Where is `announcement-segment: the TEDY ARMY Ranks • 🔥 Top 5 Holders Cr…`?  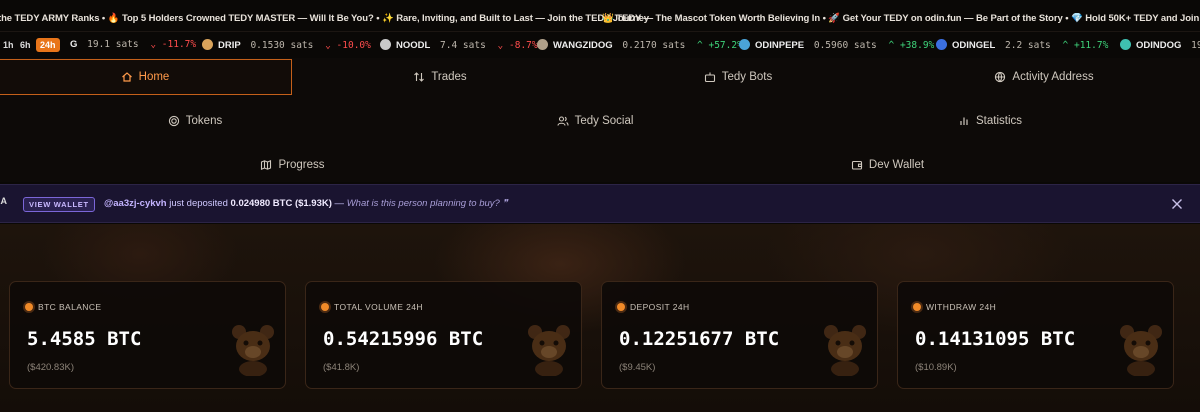 announcement-segment: the TEDY ARMY Ranks • 🔥 Top 5 Holders Cr… is located at coordinates (324, 18).